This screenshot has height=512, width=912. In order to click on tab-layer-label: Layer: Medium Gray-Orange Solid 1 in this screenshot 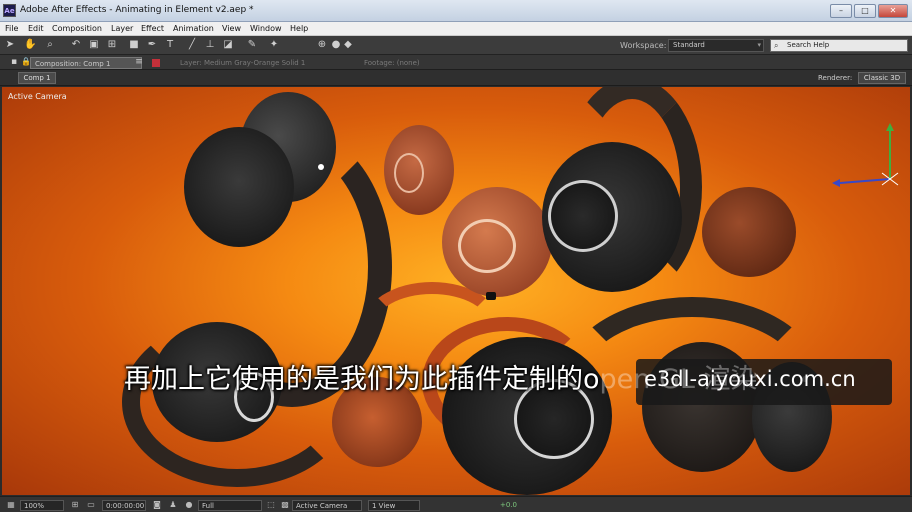, I will do `click(243, 63)`.